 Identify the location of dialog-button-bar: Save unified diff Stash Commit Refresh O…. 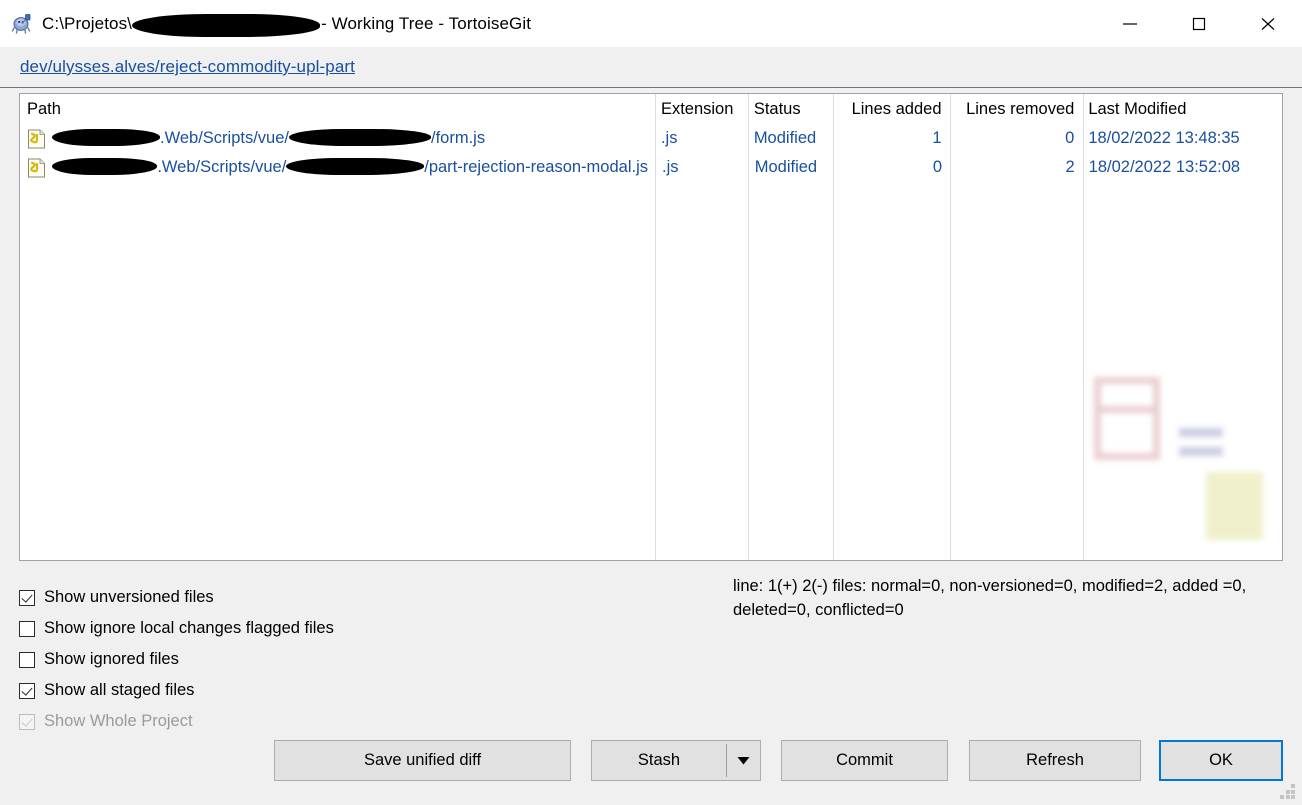
(651, 761).